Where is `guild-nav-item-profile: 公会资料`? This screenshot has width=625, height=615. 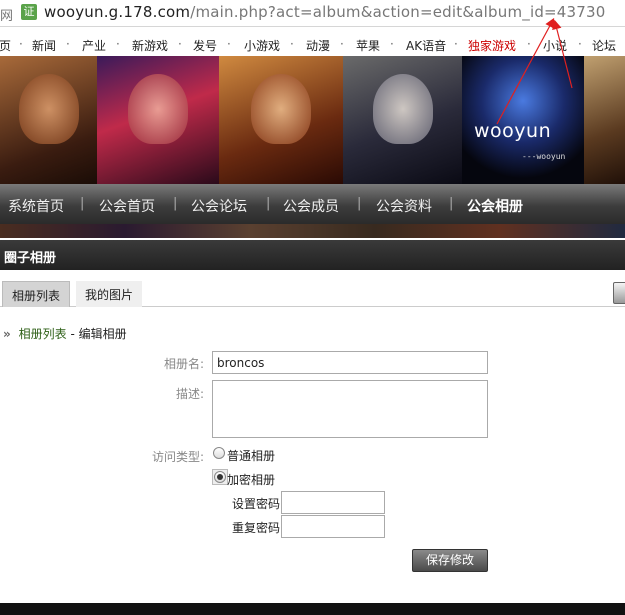 guild-nav-item-profile: 公会资料 is located at coordinates (404, 206).